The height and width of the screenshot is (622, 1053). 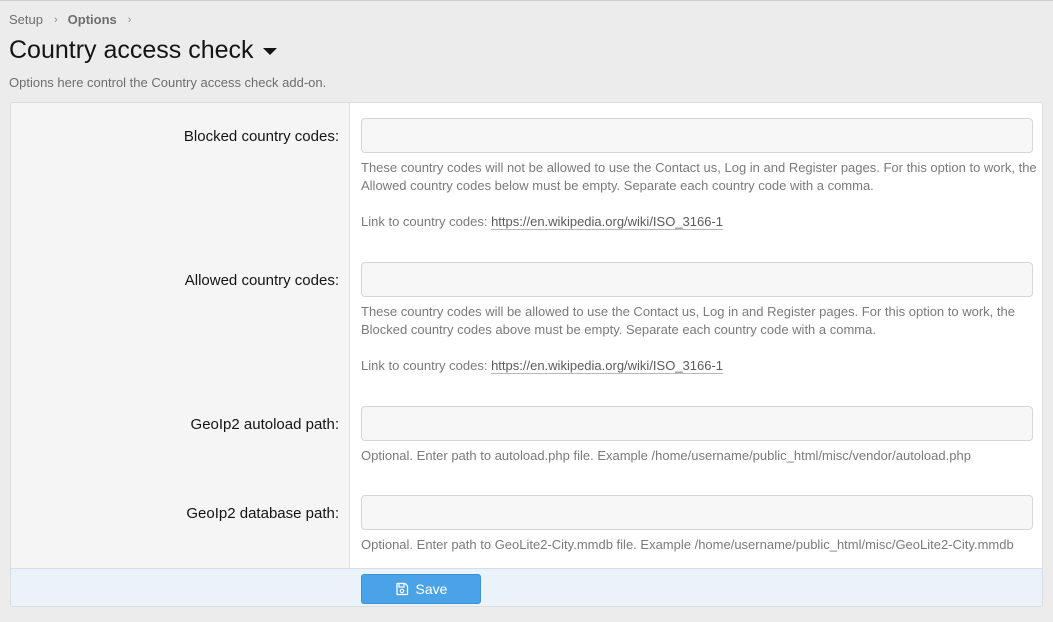 What do you see at coordinates (26, 19) in the screenshot?
I see `breadcrumb-setup: Setup` at bounding box center [26, 19].